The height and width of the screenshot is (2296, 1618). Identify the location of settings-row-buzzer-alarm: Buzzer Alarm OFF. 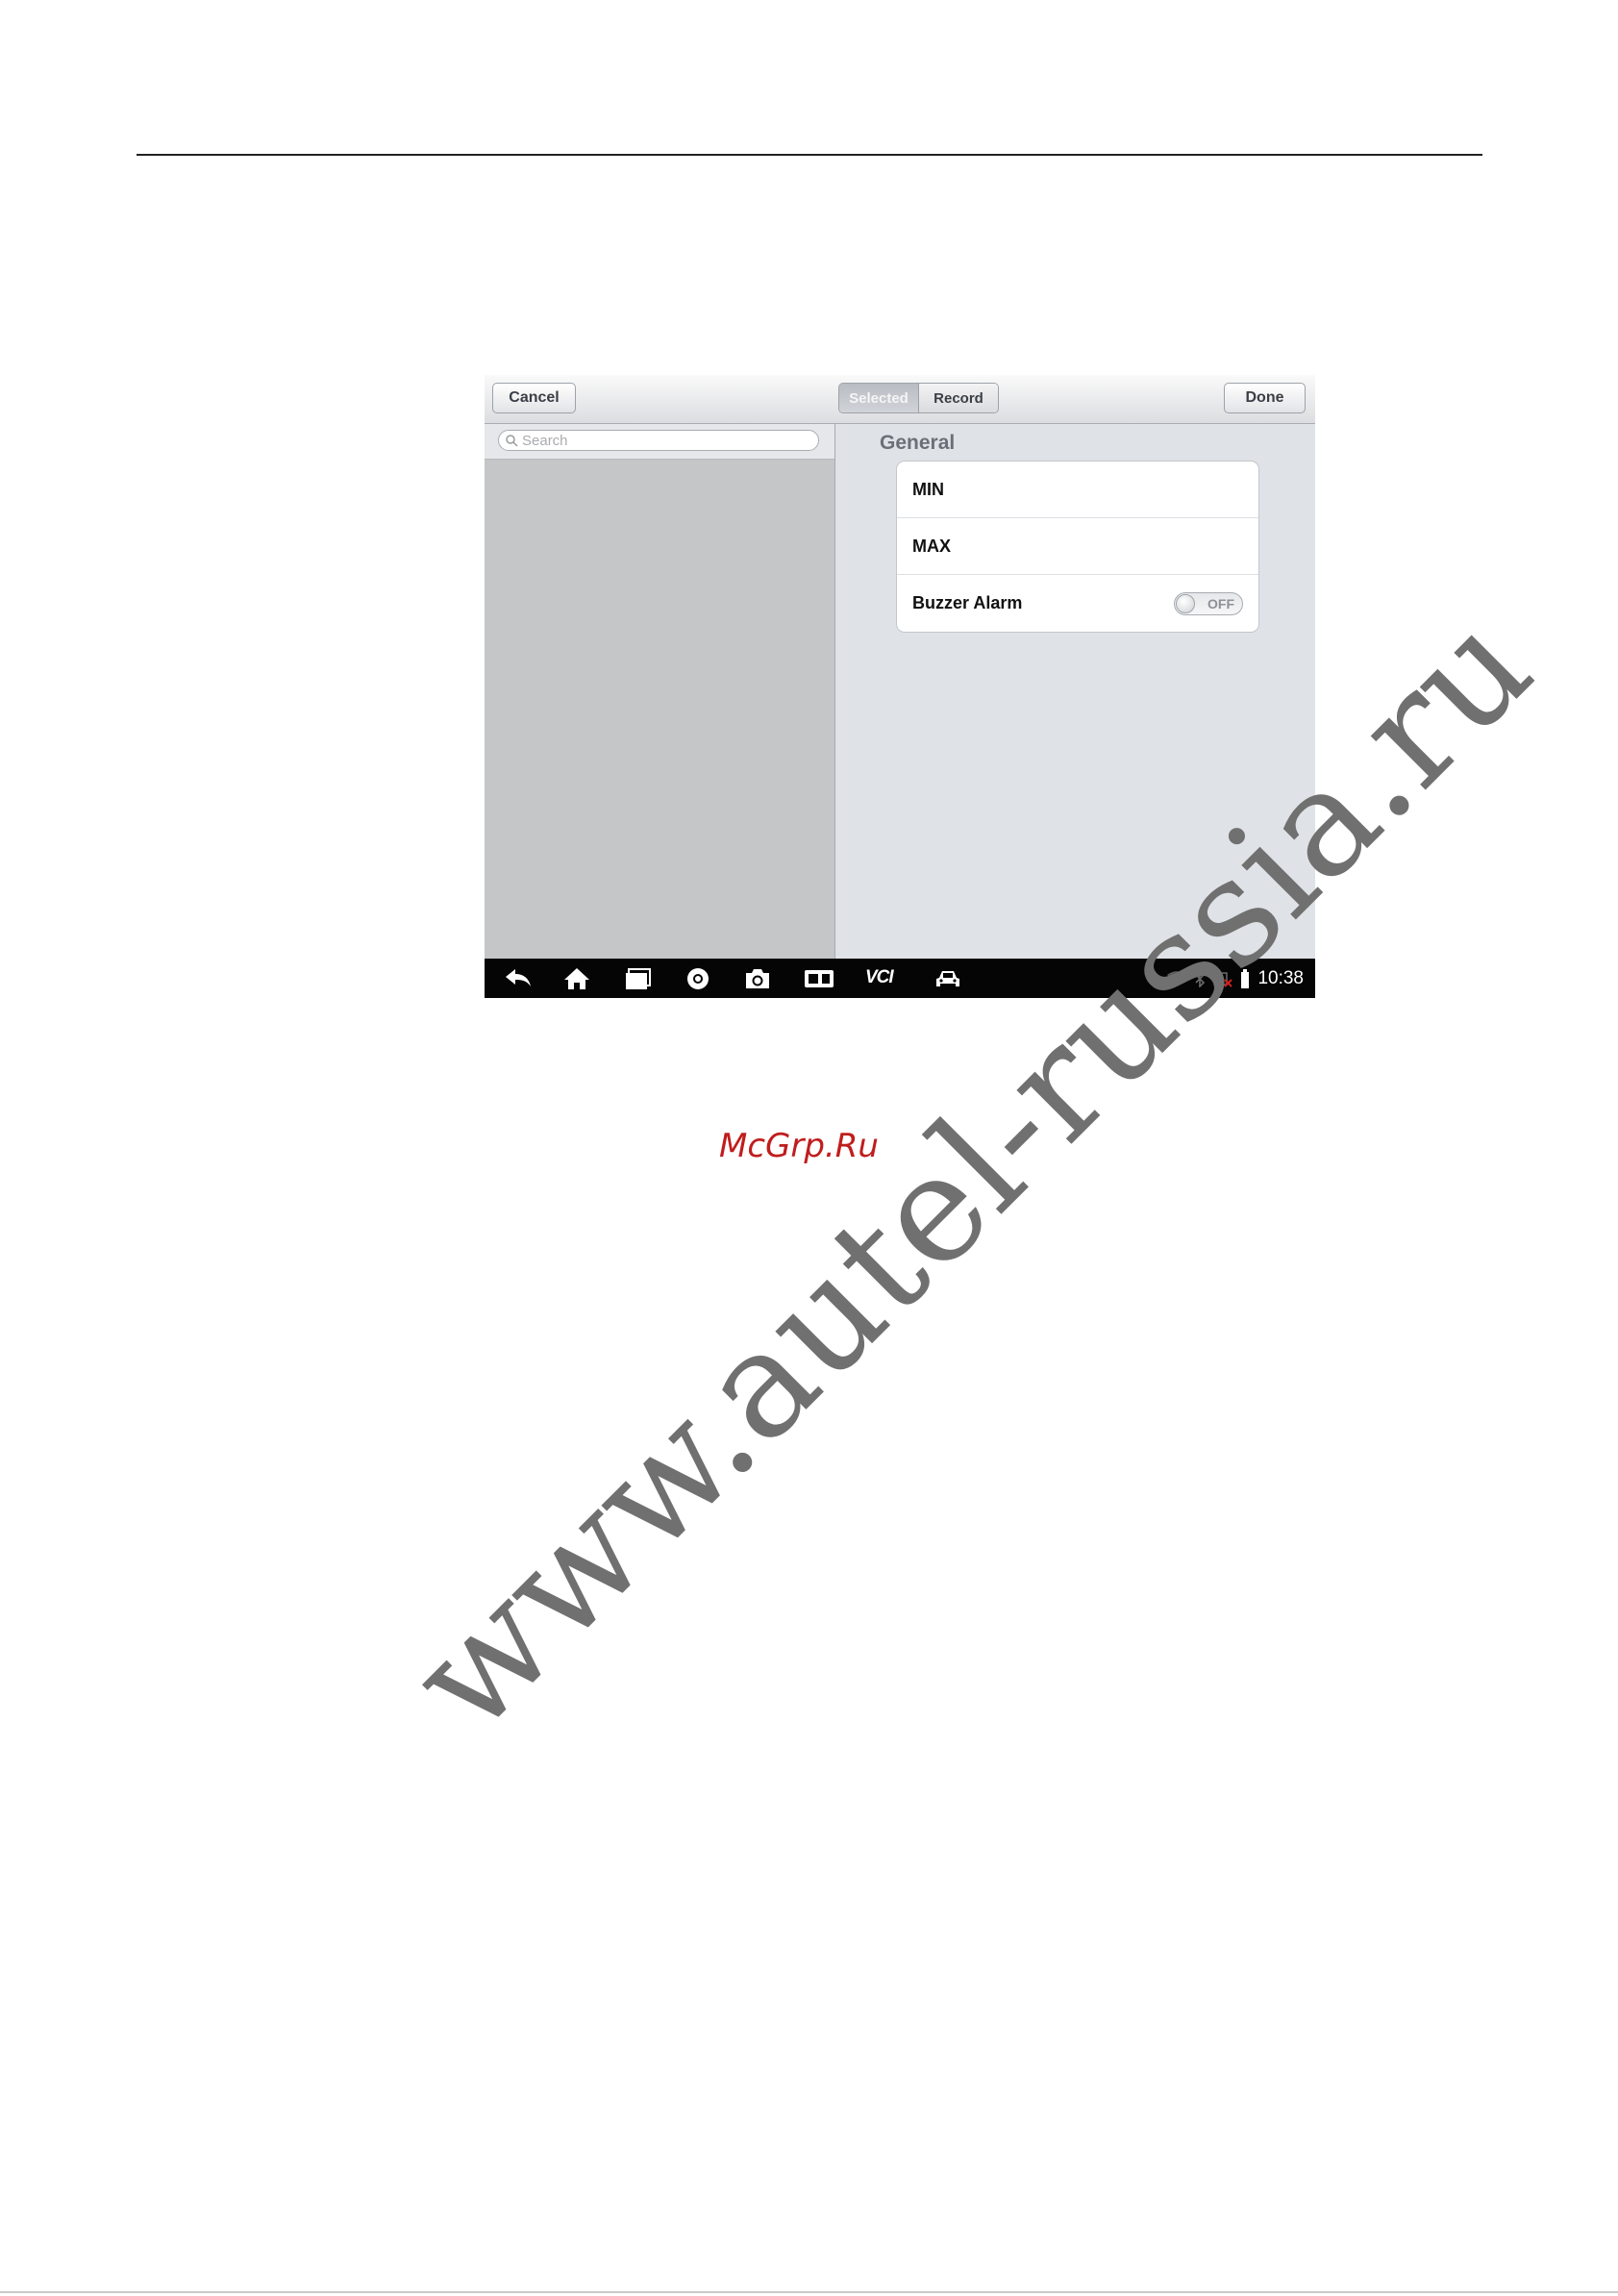
(1077, 603).